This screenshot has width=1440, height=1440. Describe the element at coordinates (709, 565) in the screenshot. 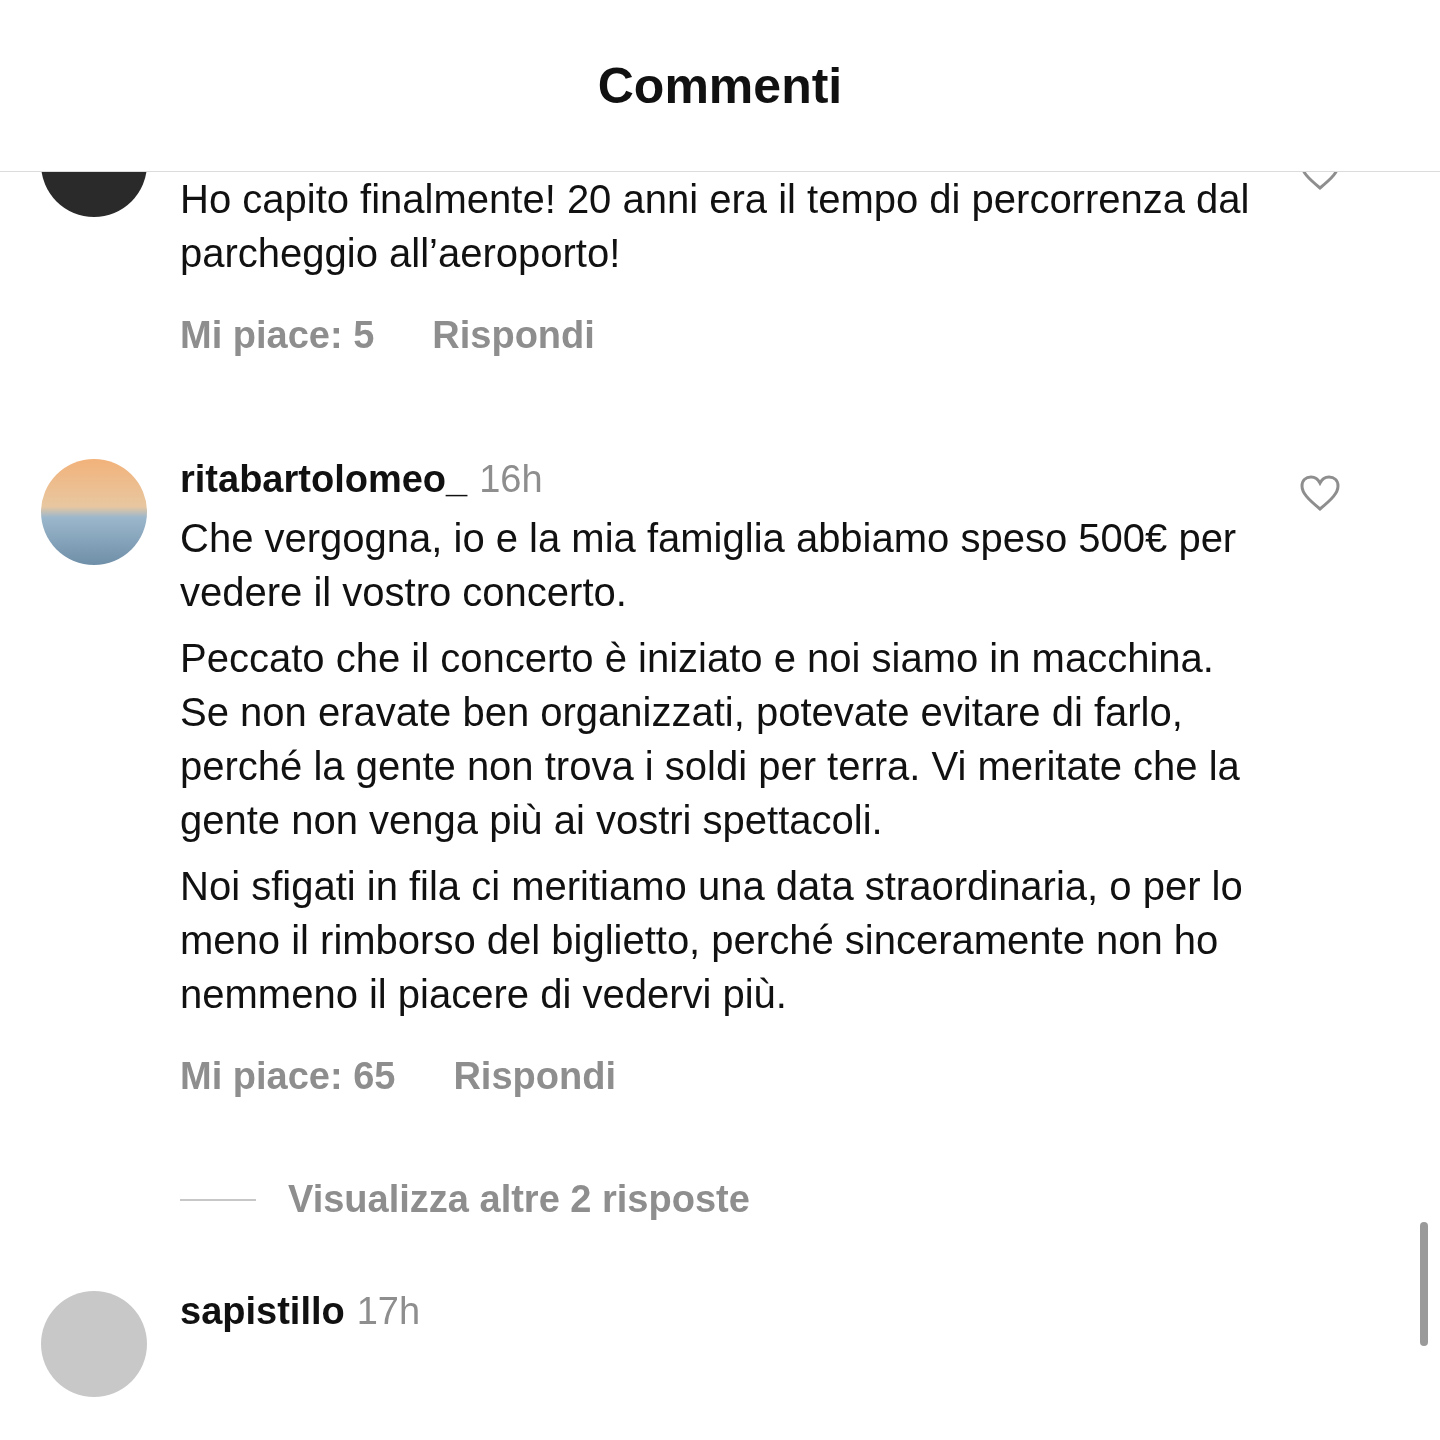

I see `comment-text: Che vergogna, io e la mia famiglia abbiamo speso 500€ per vedere il vostro concerto.` at that location.